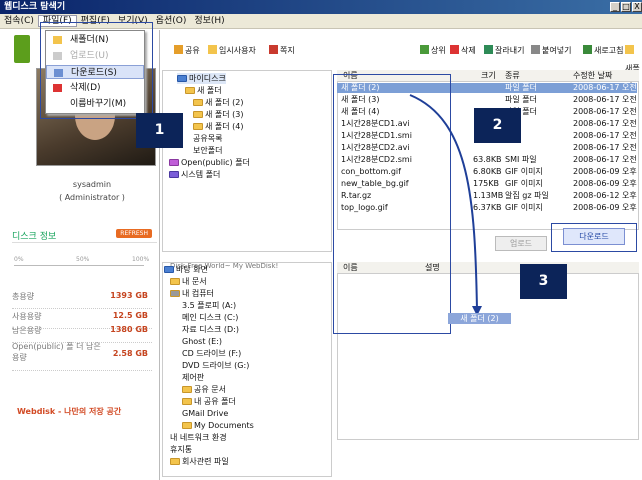 The height and width of the screenshot is (480, 642). Describe the element at coordinates (443, 202) in the screenshot. I see `drag-arrow-path` at that location.